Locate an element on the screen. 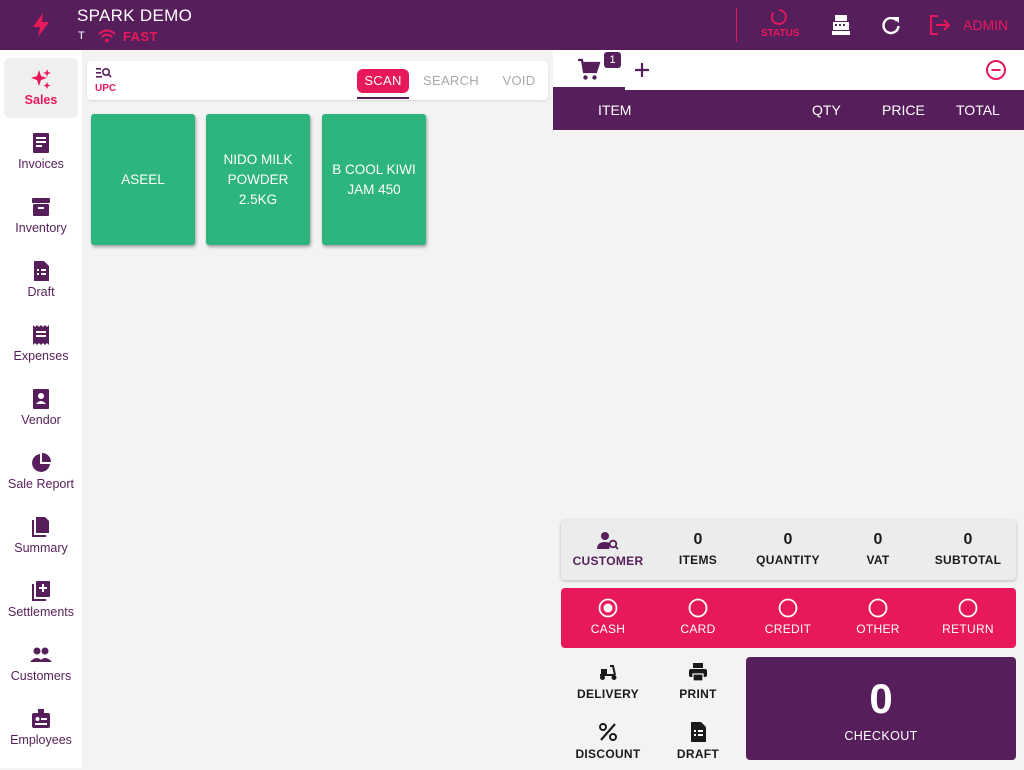 This screenshot has width=1024, height=770. product-tile: B COOL KIWI JAM 450 is located at coordinates (374, 179).